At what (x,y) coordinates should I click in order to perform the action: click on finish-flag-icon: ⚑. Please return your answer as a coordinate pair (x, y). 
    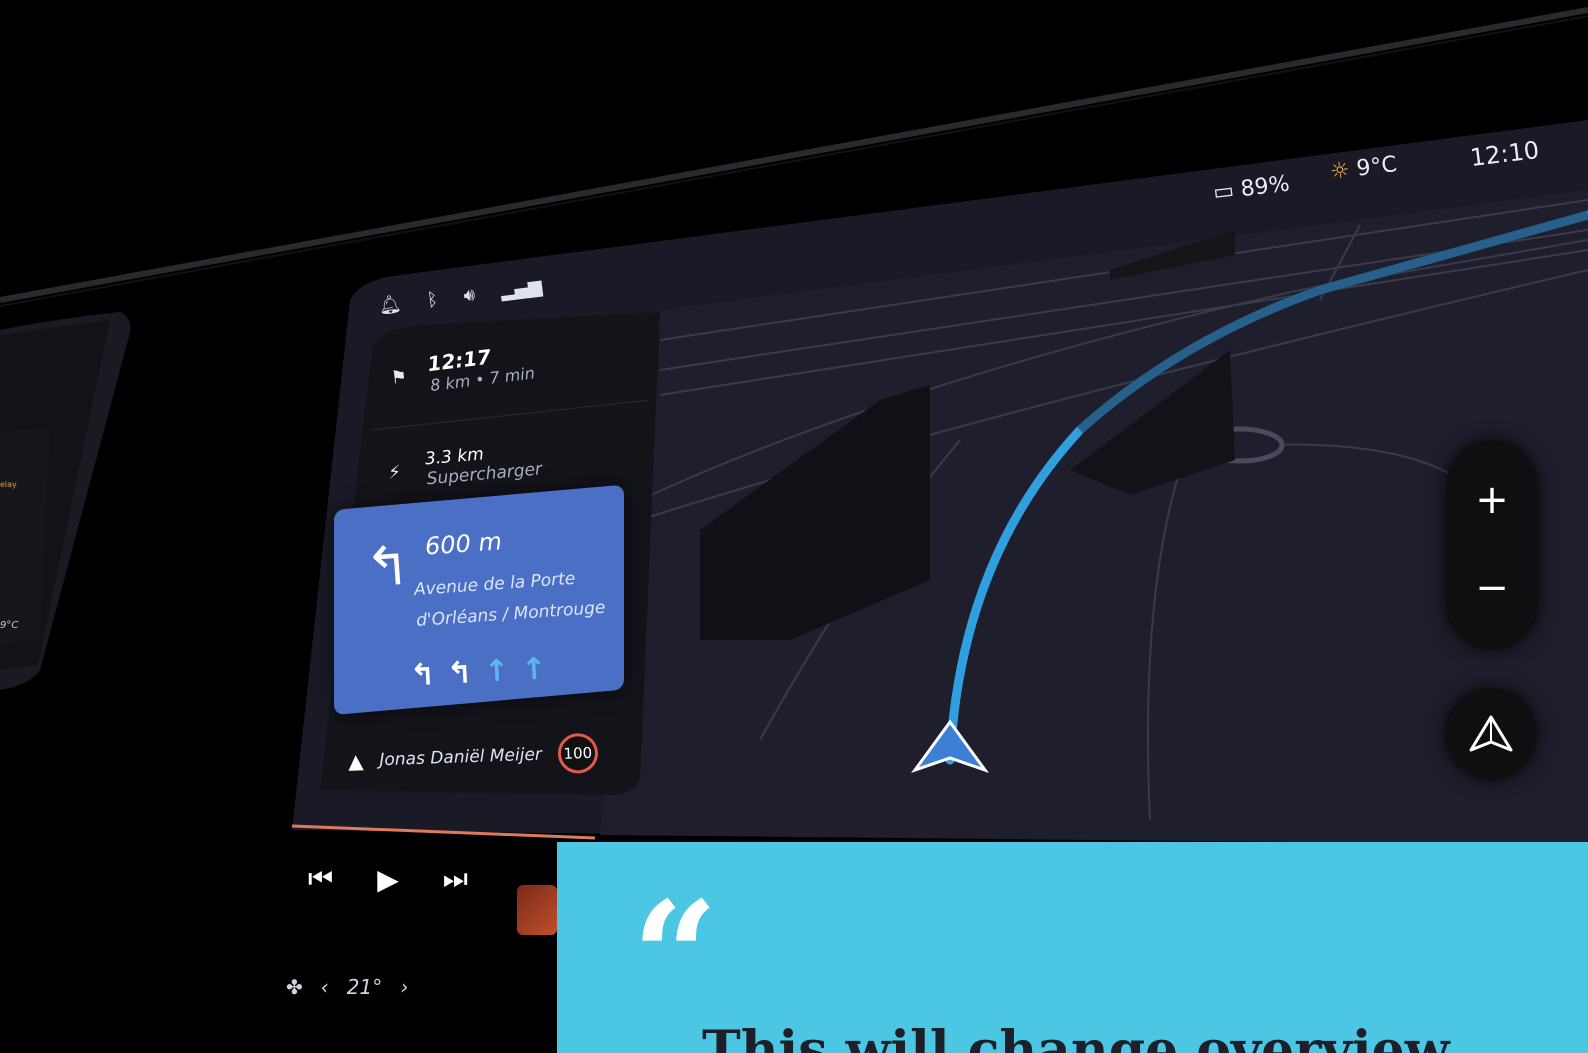
    Looking at the image, I should click on (399, 377).